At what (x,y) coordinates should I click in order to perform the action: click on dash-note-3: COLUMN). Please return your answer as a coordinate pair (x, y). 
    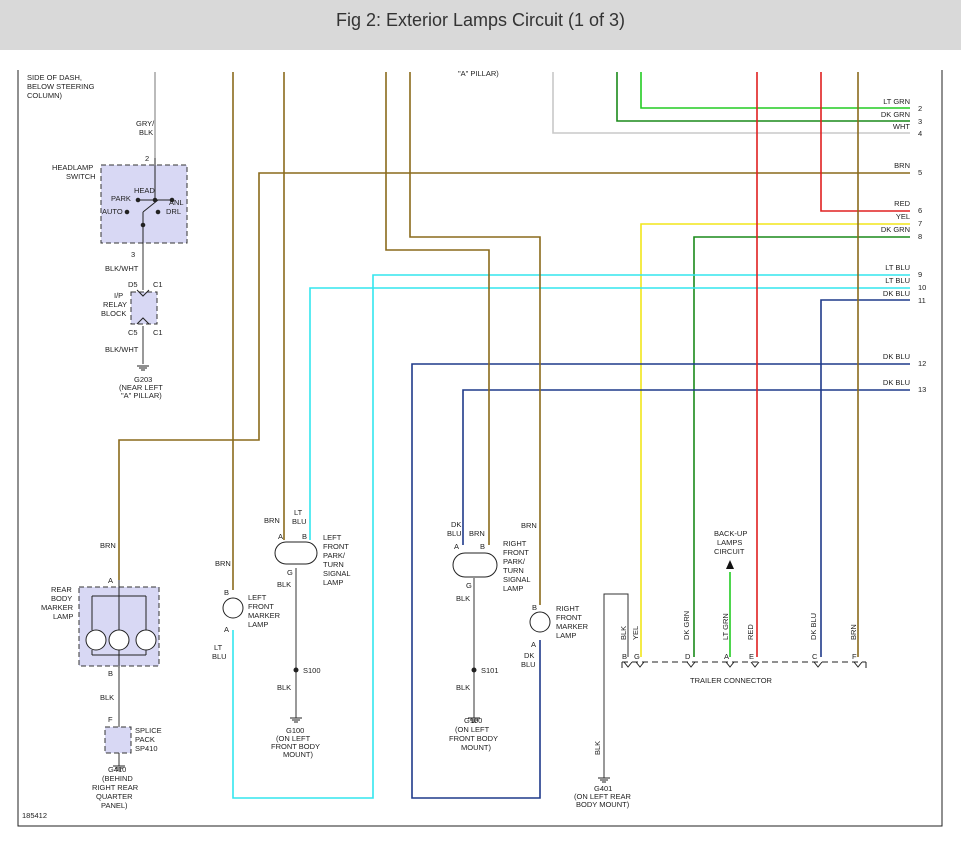
    Looking at the image, I should click on (45, 95).